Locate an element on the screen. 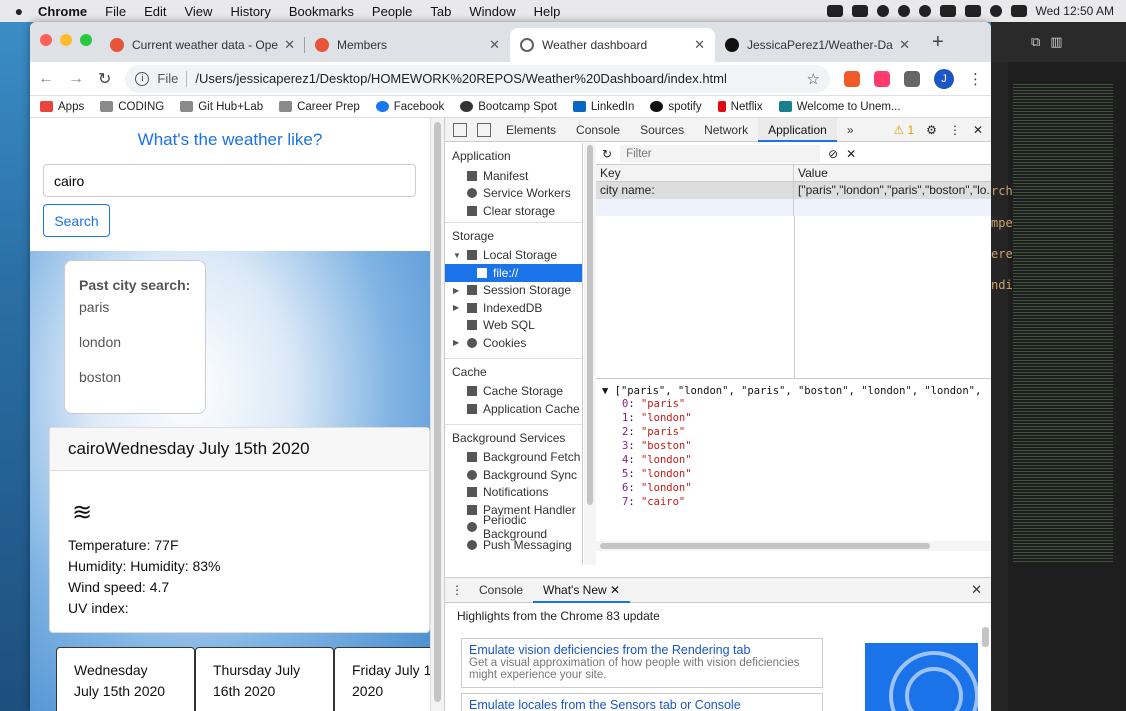  sidebar-item-manifest: Manifest is located at coordinates (513, 176).